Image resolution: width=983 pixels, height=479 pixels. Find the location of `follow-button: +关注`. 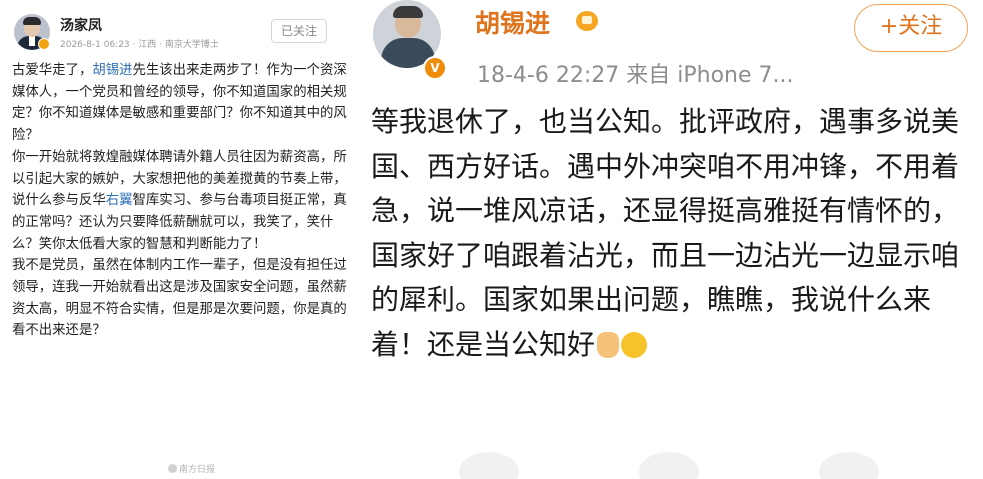

follow-button: +关注 is located at coordinates (911, 28).